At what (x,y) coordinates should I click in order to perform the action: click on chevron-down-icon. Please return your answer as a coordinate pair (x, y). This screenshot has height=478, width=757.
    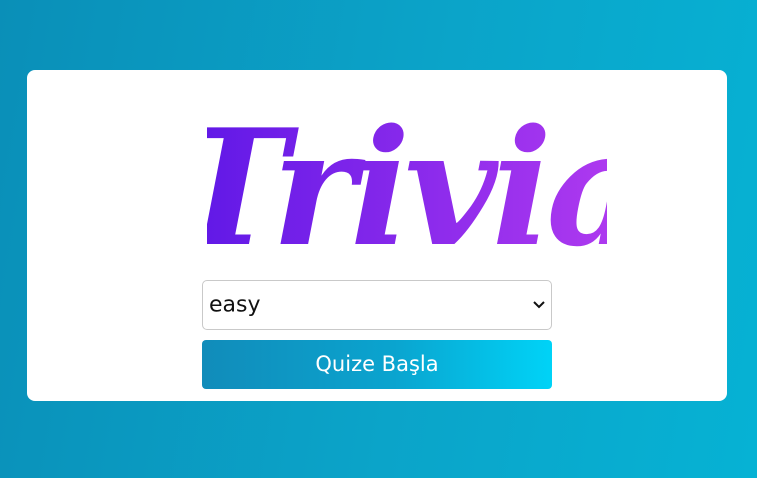
    Looking at the image, I should click on (539, 305).